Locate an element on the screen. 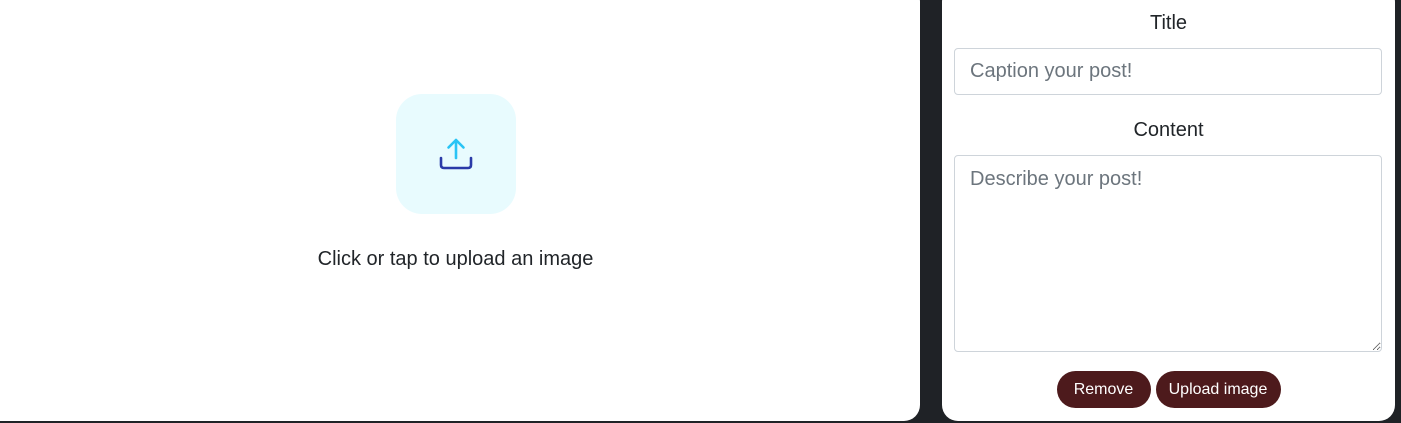 This screenshot has height=423, width=1401. form-actions: Remove Upload image is located at coordinates (1168, 389).